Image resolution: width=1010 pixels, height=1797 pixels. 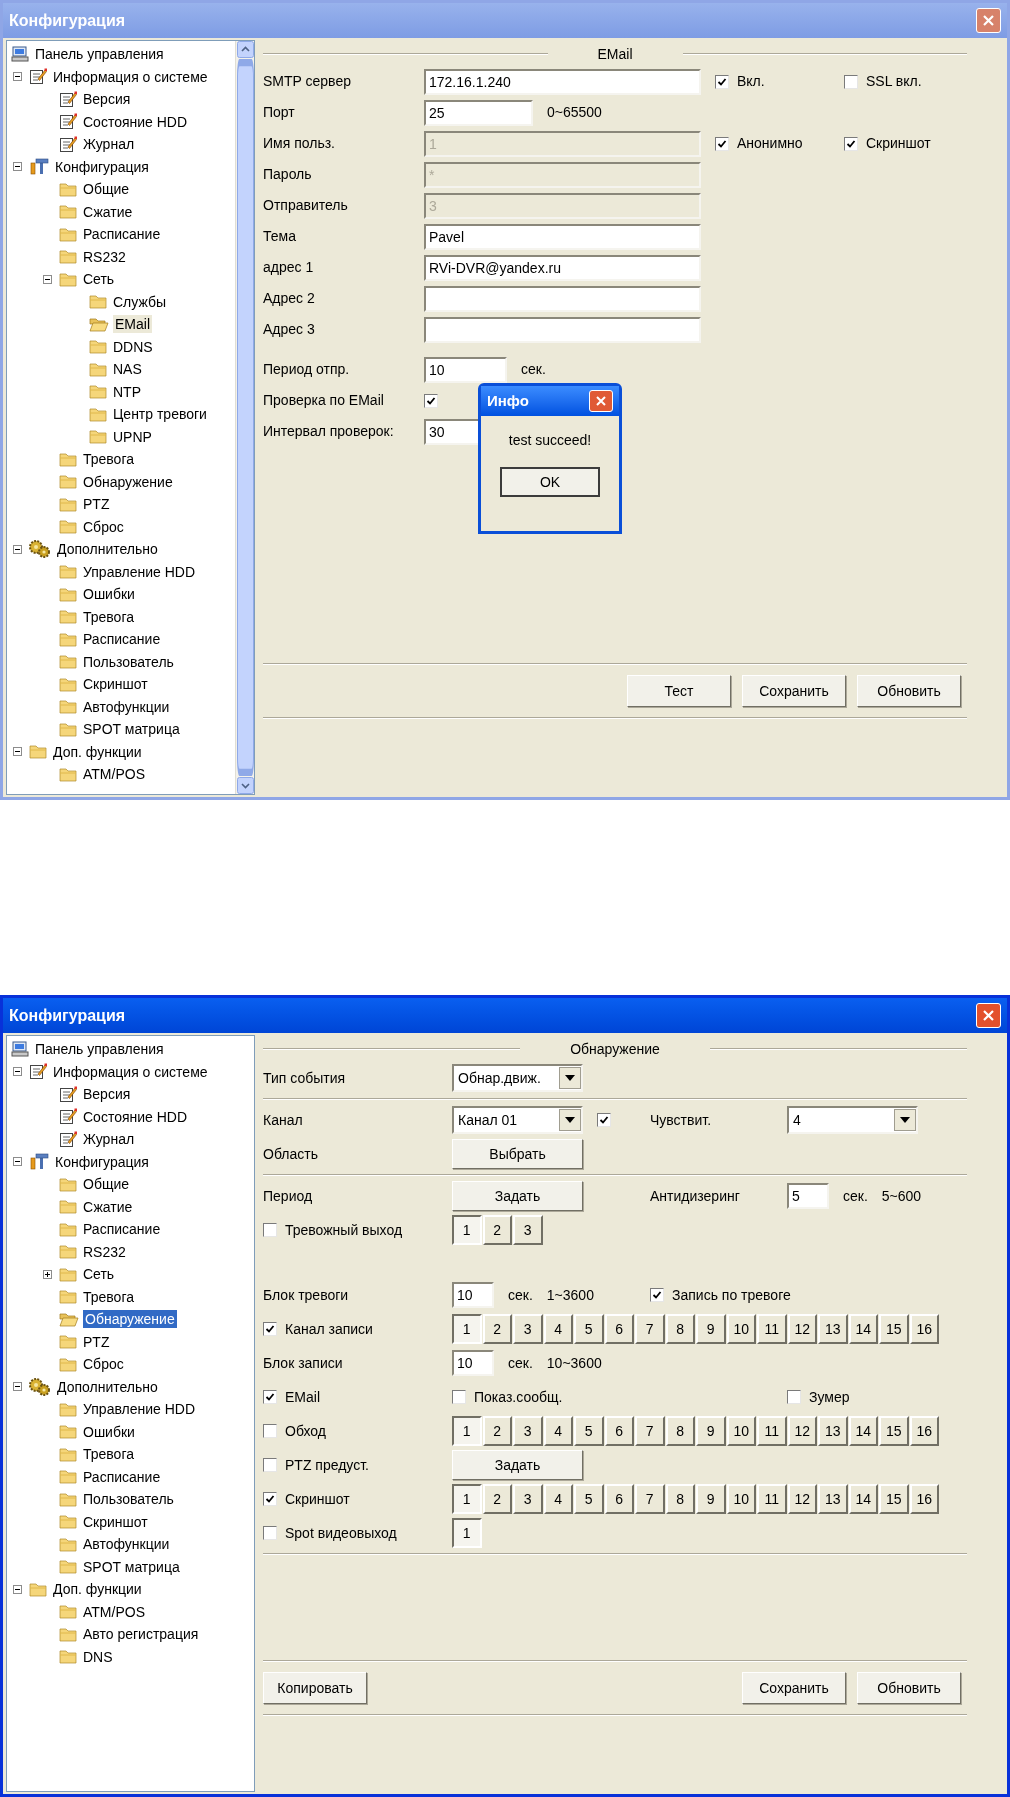 I want to click on input-field, so click(x=562, y=298).